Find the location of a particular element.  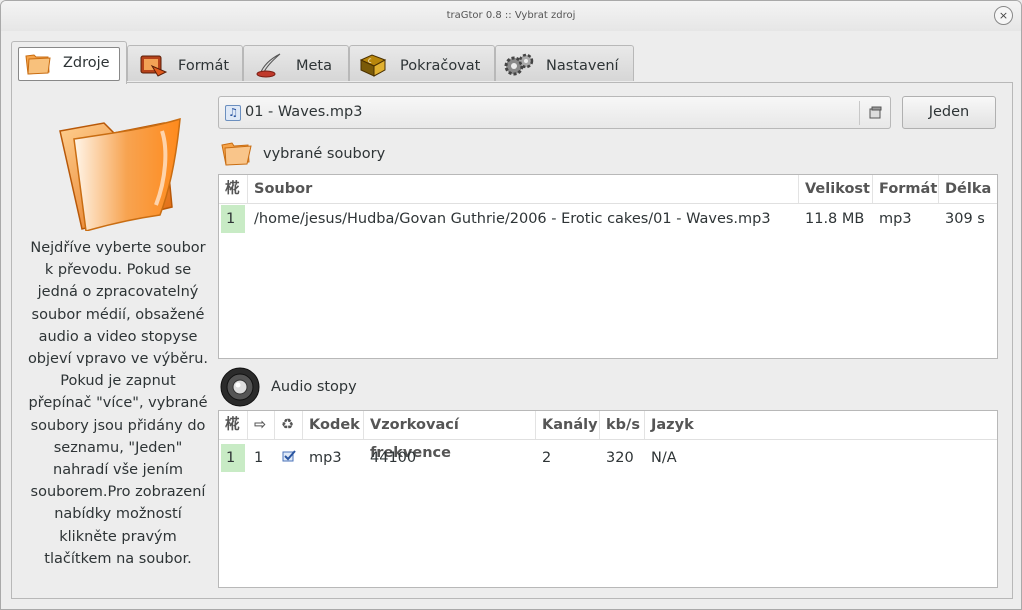

speaker-icon is located at coordinates (240, 387).